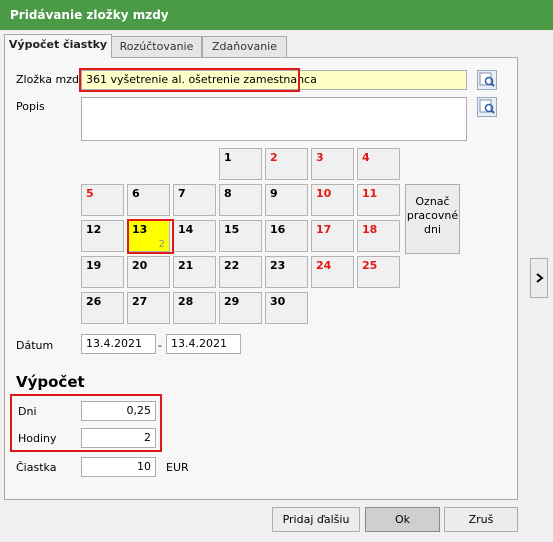 The image size is (553, 542). Describe the element at coordinates (186, 265) in the screenshot. I see `day-number: 21` at that location.